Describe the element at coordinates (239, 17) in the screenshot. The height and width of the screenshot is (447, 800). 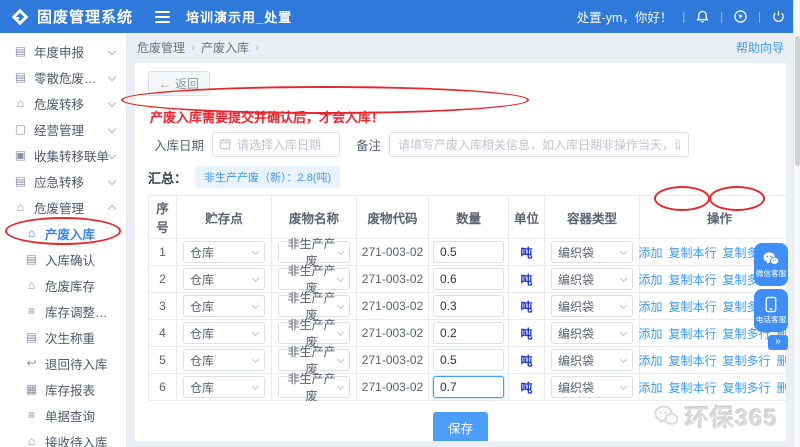
I see `header-page-title: 培训演示用_处置` at that location.